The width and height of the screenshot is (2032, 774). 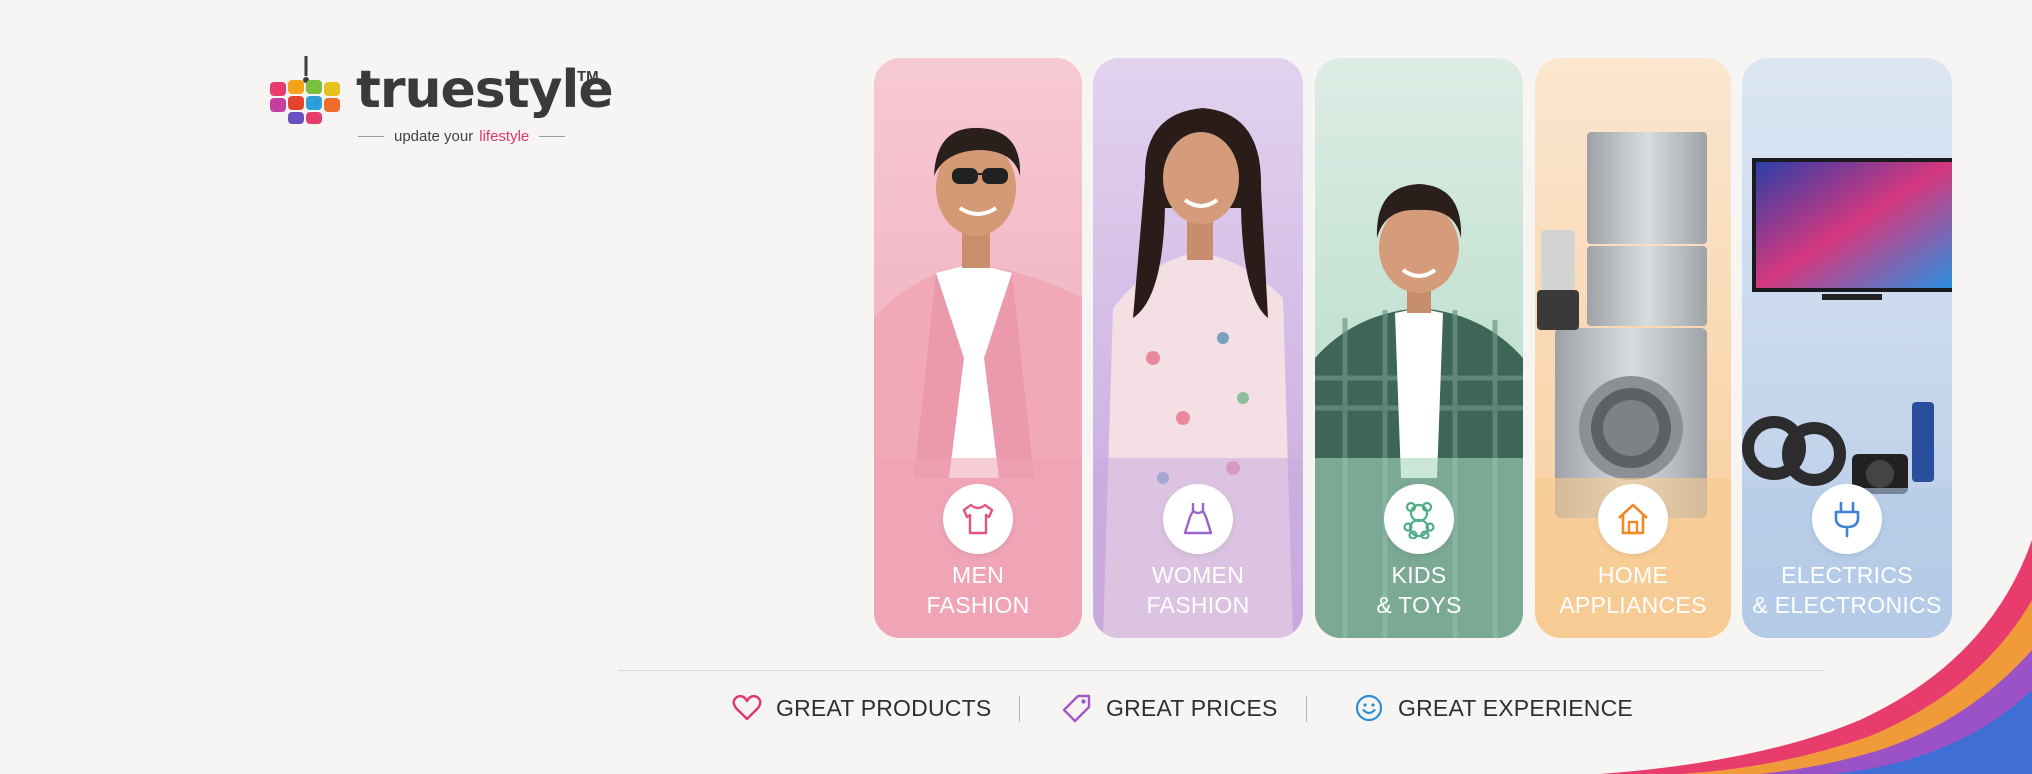 I want to click on brand-logo: truestyle TM update your lifestyle, so click(x=441, y=104).